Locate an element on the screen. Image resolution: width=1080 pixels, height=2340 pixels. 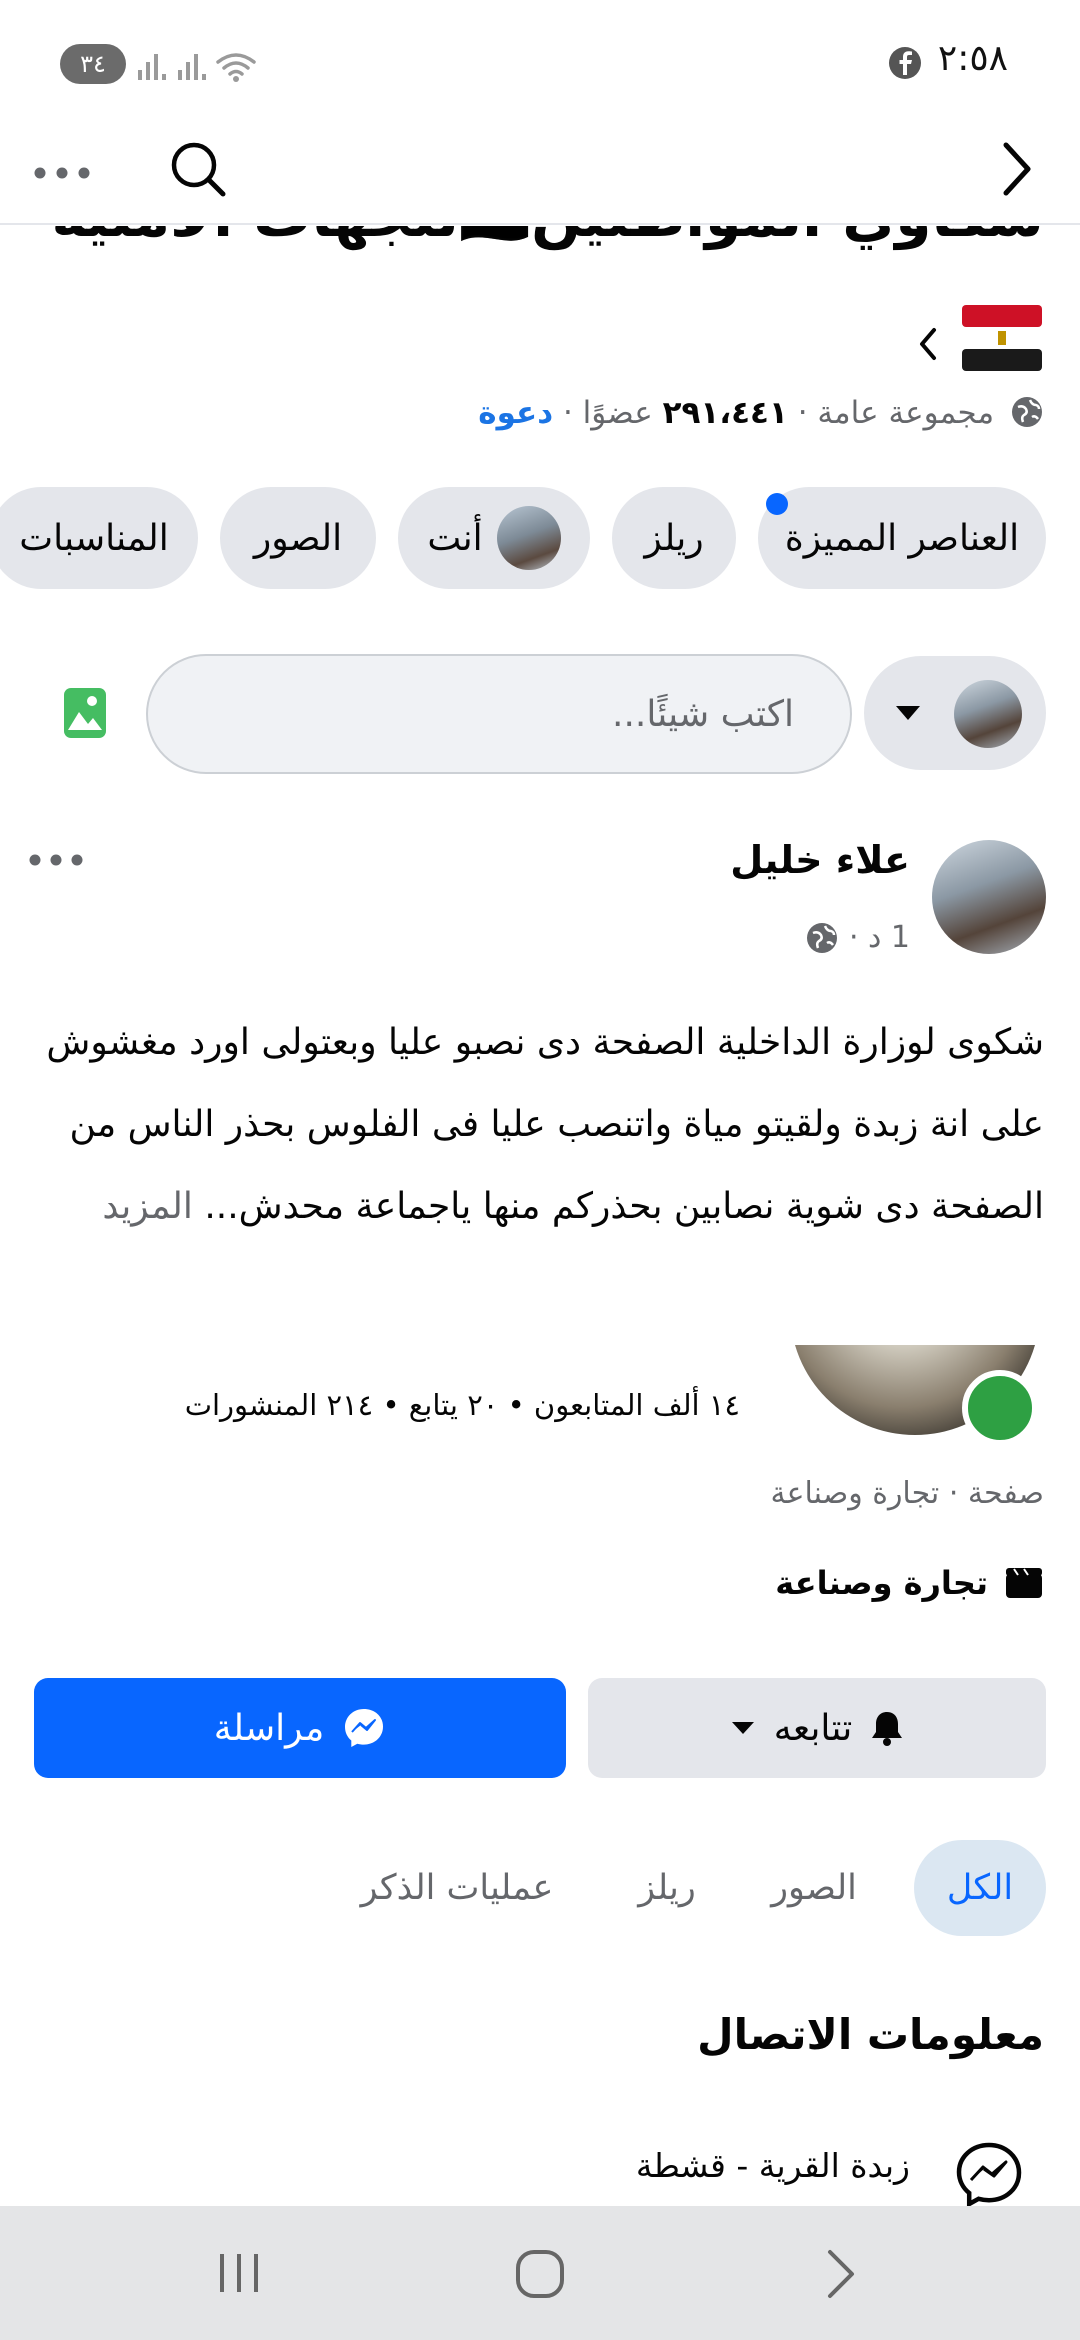
home-icon is located at coordinates (540, 2274).